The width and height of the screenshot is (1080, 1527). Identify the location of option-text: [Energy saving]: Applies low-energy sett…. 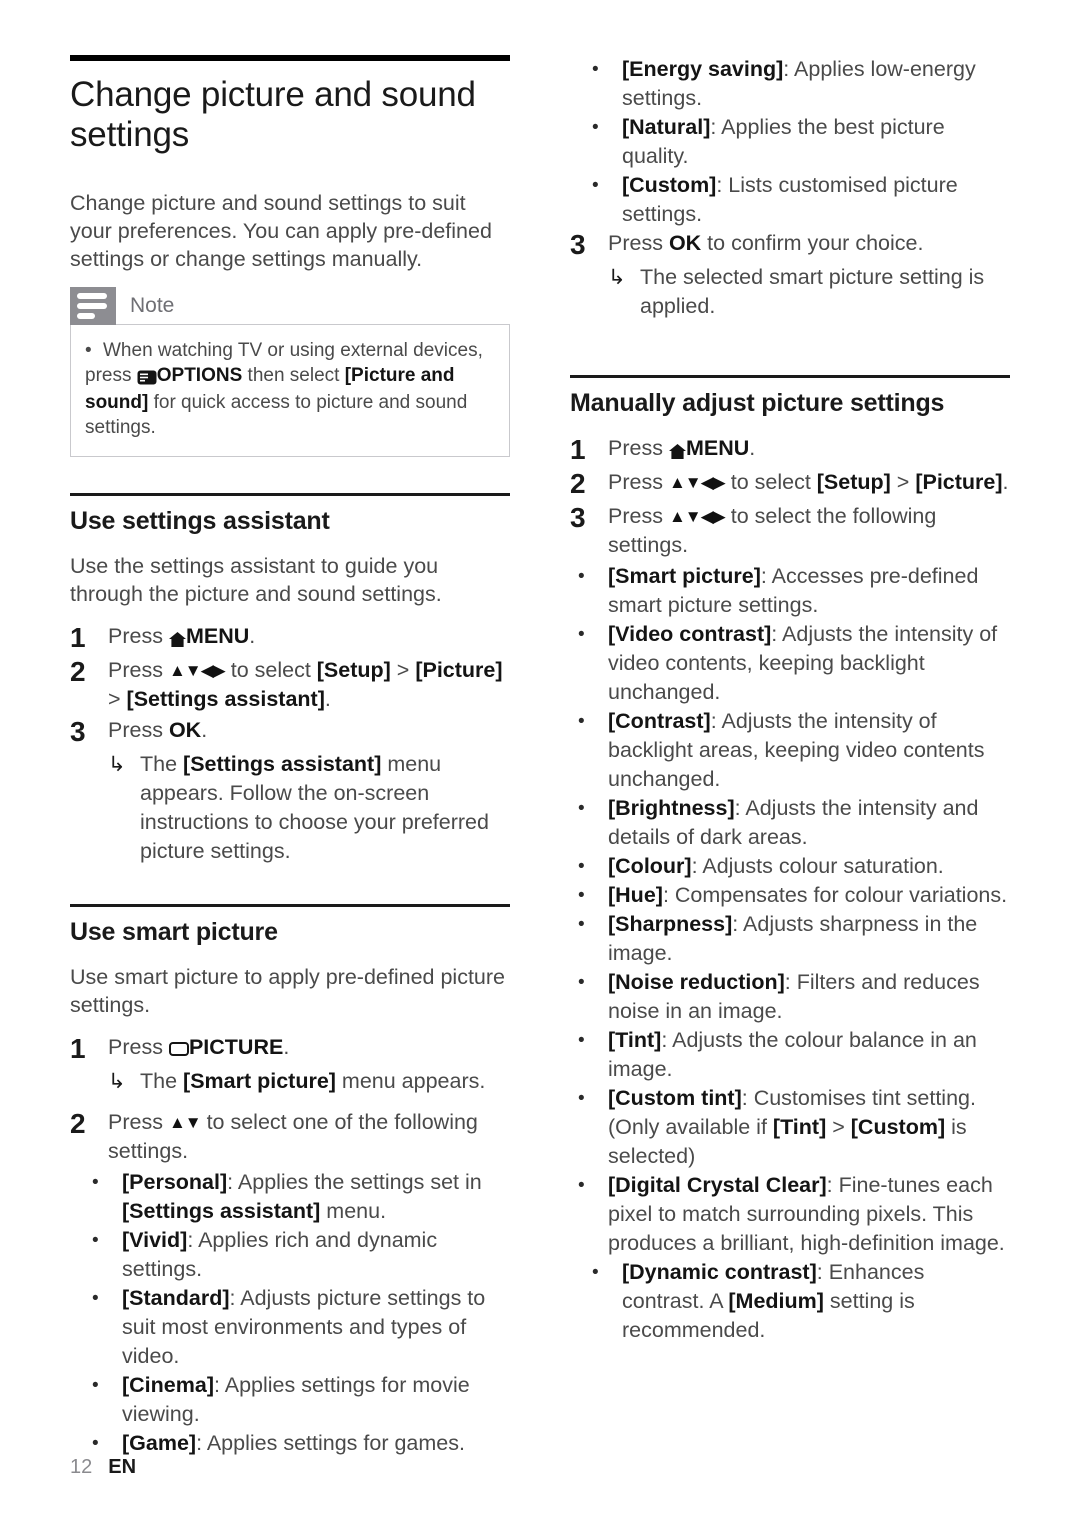
(816, 84).